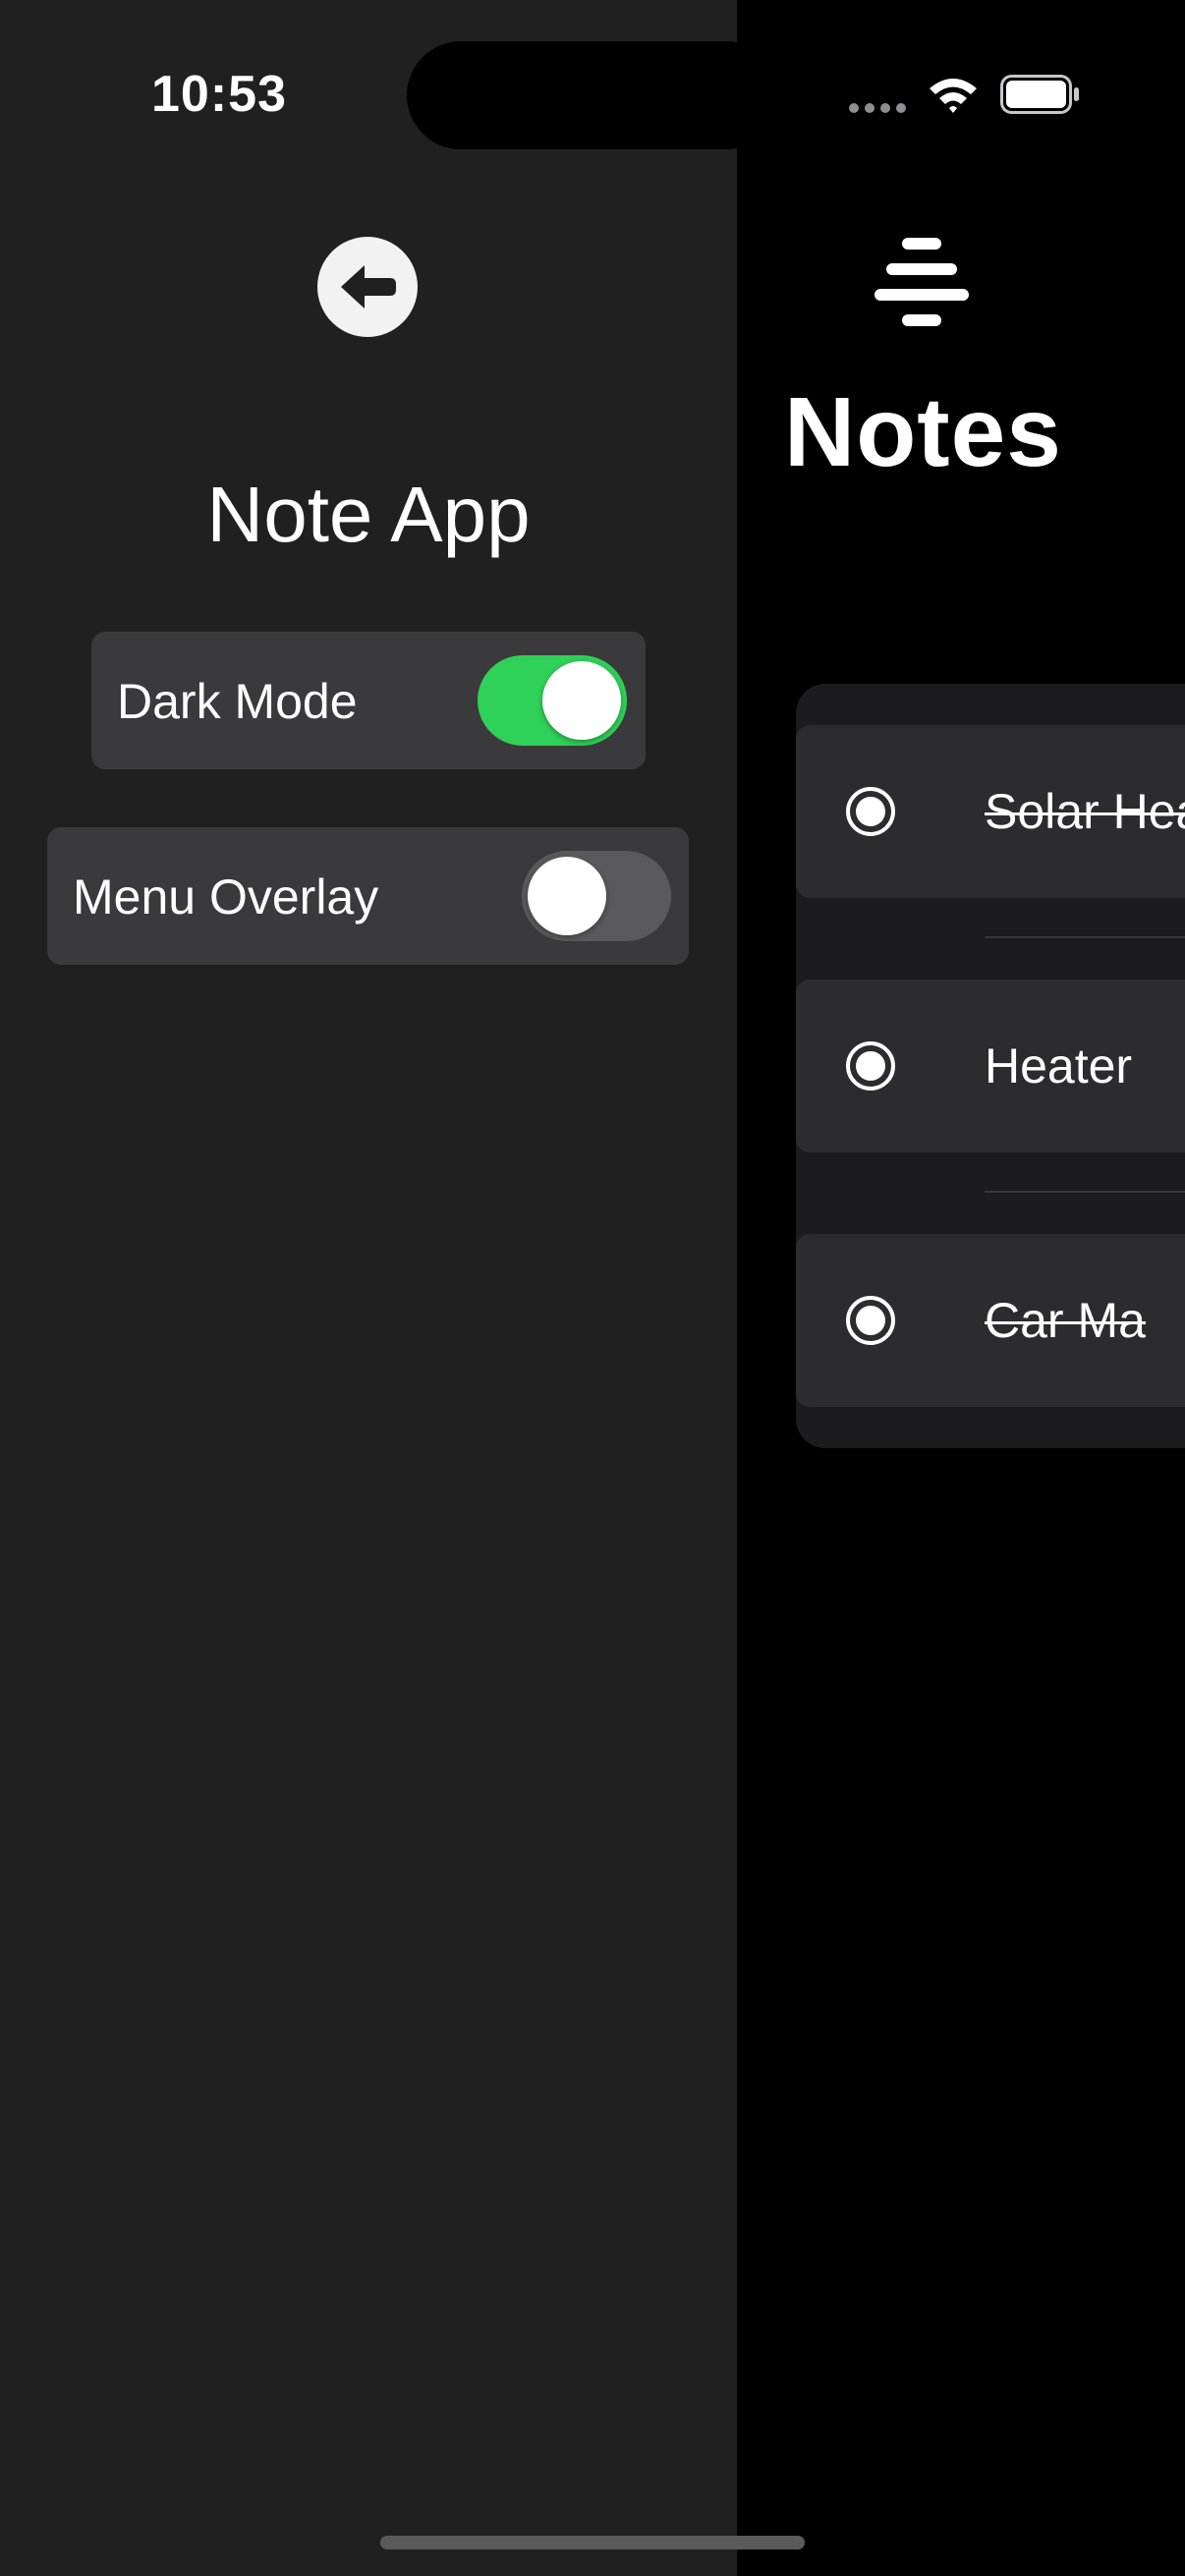  I want to click on wifi-icon, so click(954, 97).